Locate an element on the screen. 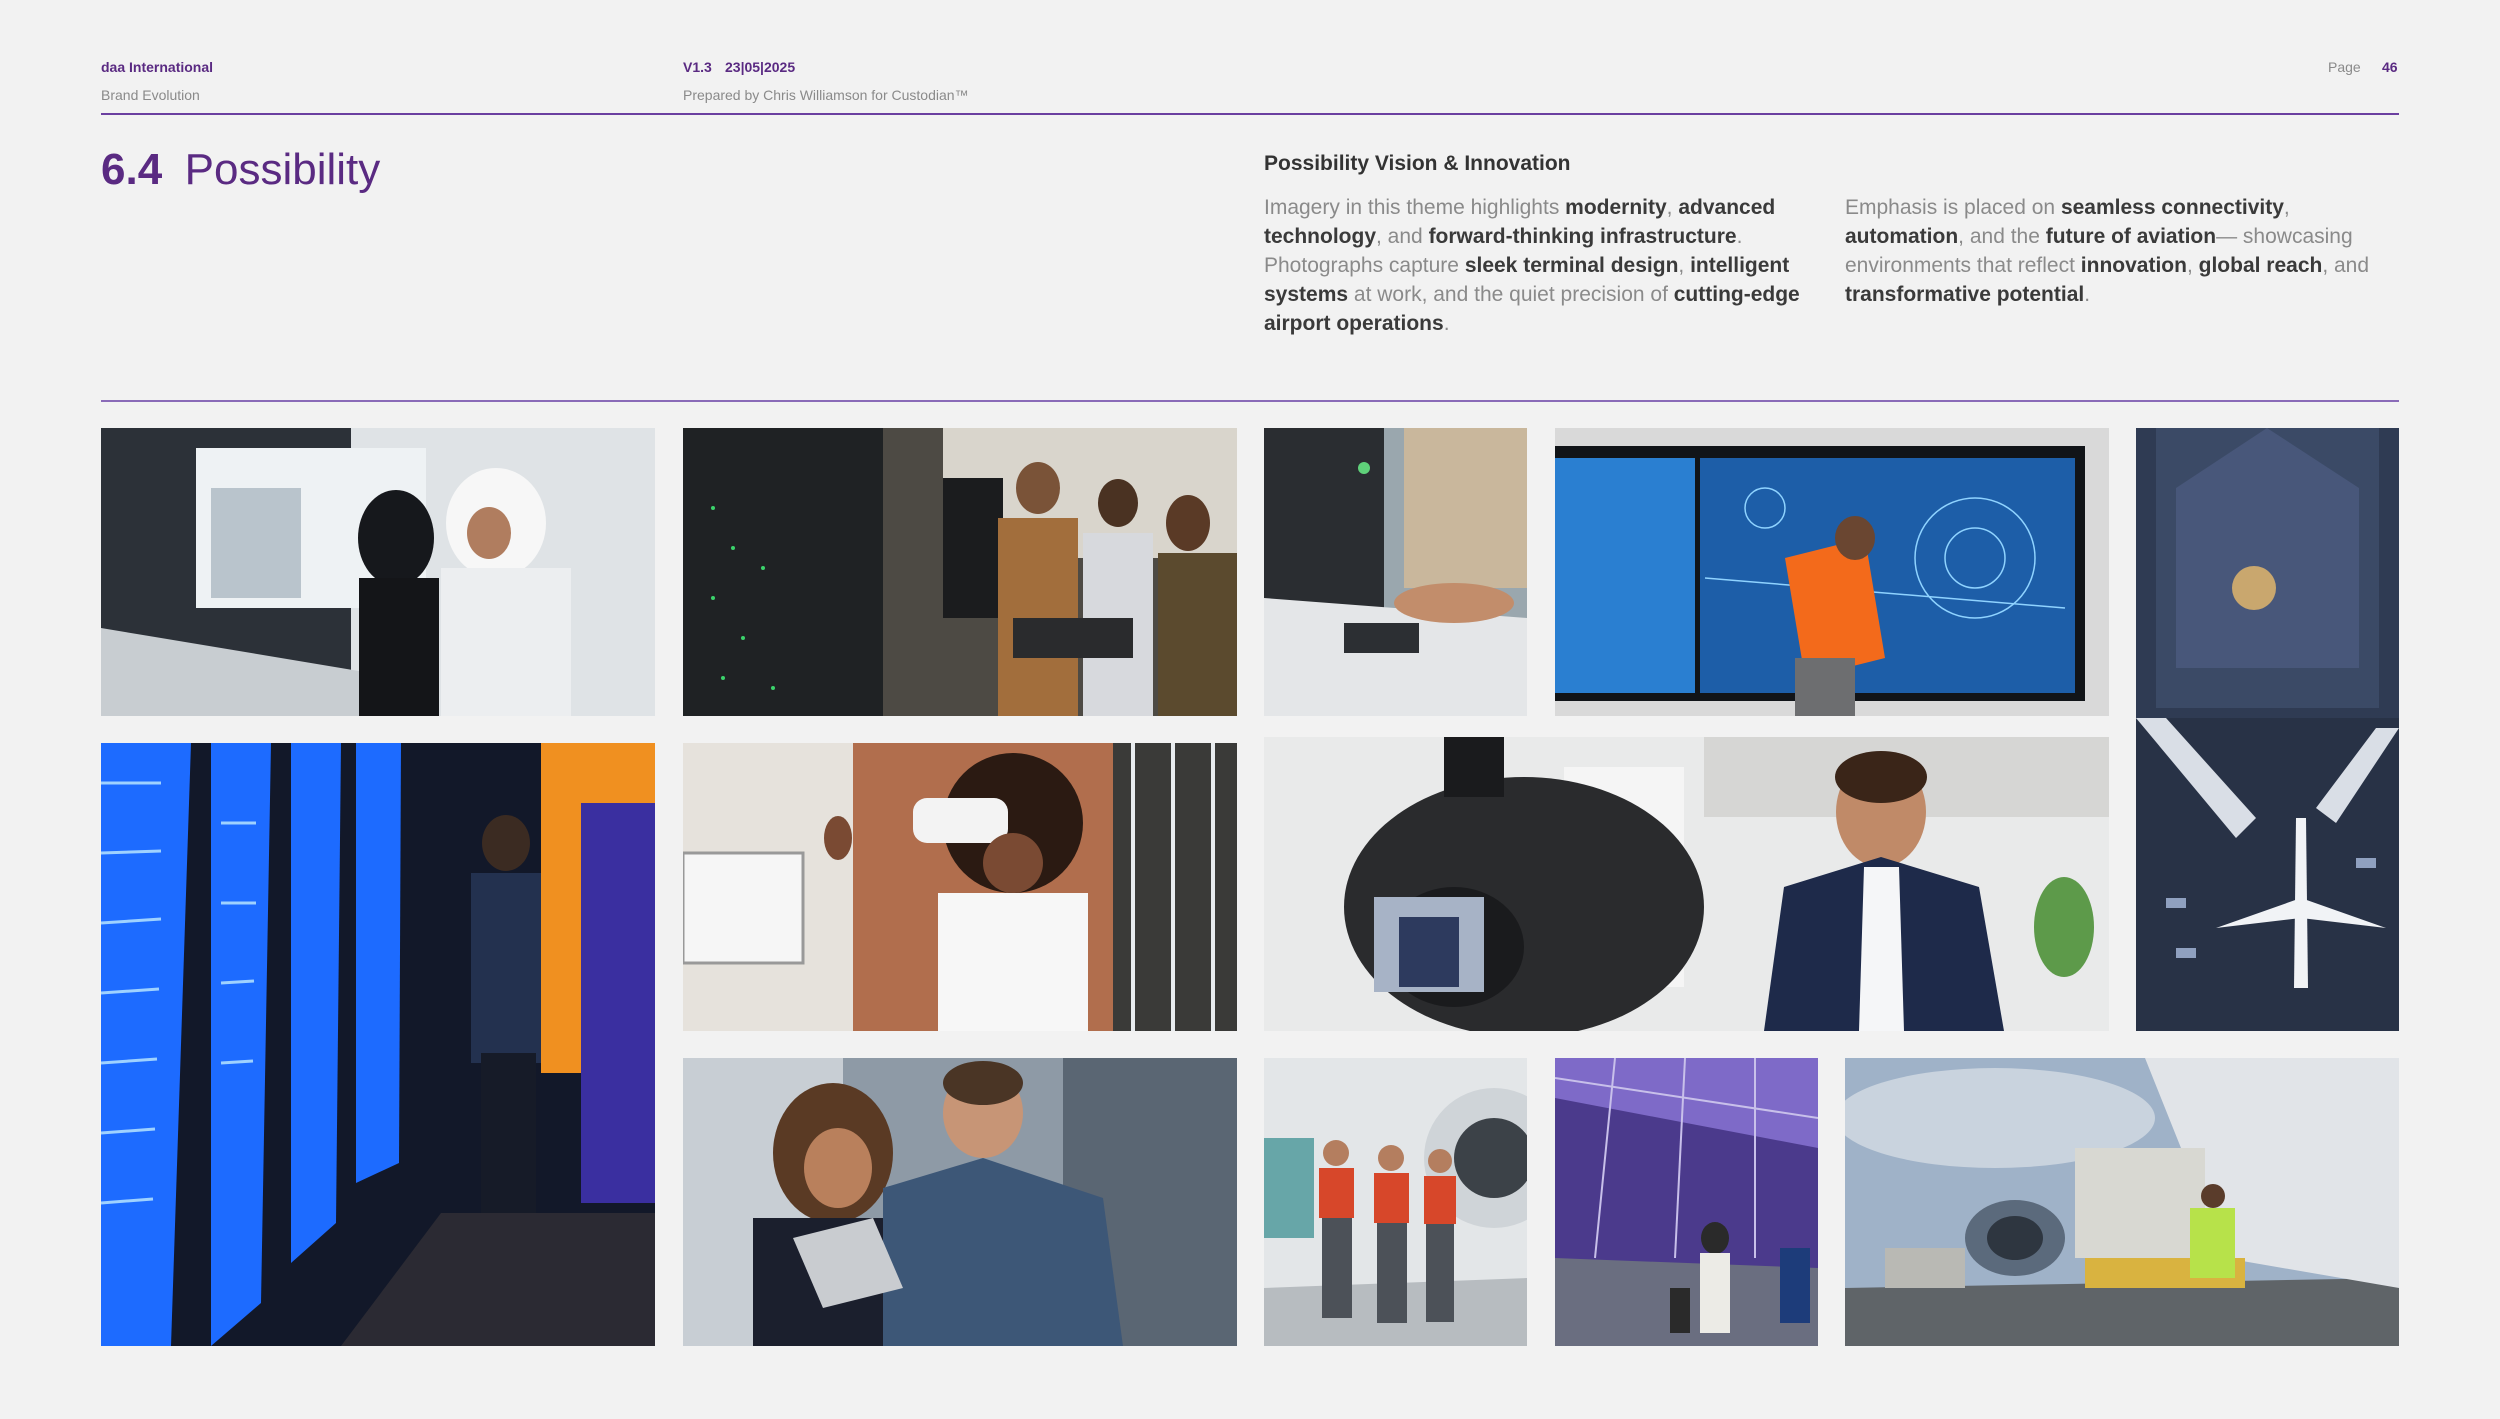  photo-cargo-loading is located at coordinates (2122, 1202).